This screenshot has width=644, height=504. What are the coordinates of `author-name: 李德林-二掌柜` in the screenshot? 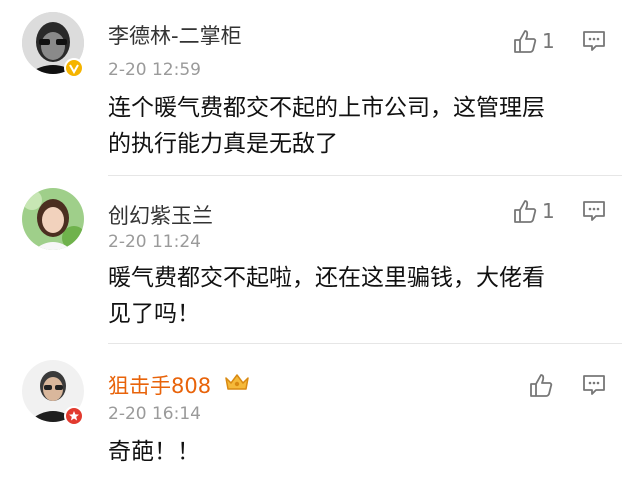 It's located at (175, 35).